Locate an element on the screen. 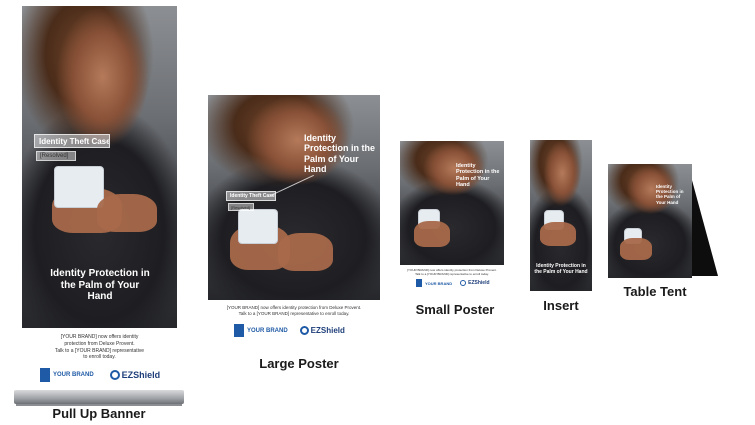  large-poster-callout-line is located at coordinates (292, 185).